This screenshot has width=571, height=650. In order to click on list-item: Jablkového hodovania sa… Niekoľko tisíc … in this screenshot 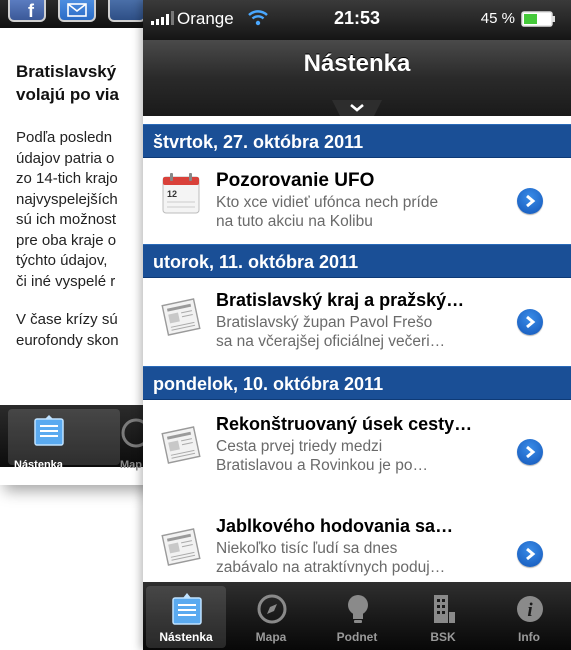, I will do `click(357, 544)`.